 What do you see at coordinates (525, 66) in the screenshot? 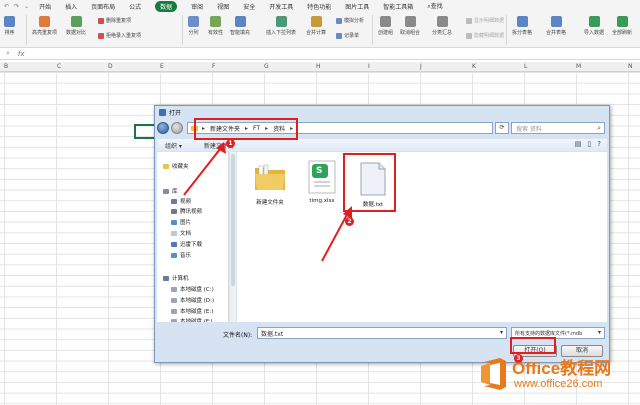
I see `col-header: L` at bounding box center [525, 66].